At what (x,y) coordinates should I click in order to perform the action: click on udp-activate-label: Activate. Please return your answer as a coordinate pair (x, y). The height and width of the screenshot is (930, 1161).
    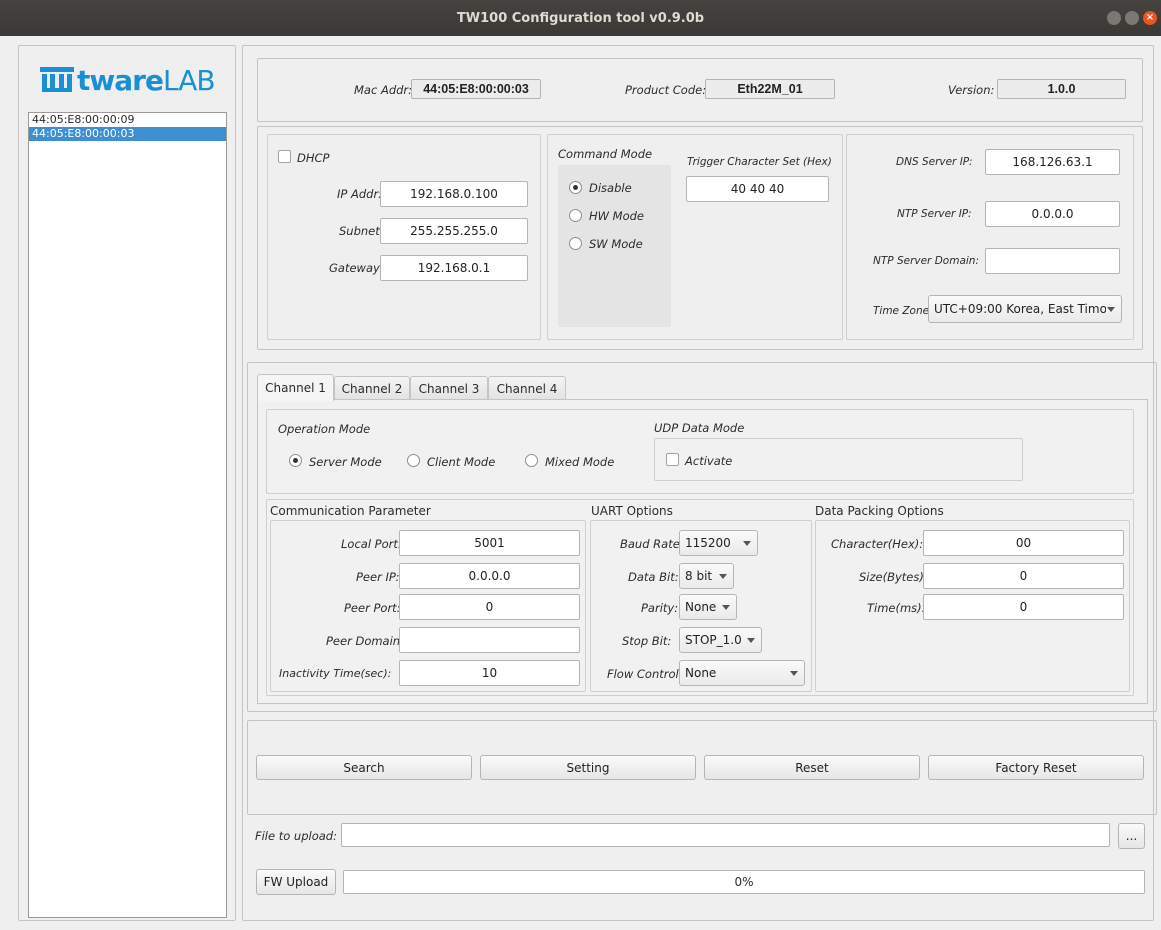
    Looking at the image, I should click on (709, 461).